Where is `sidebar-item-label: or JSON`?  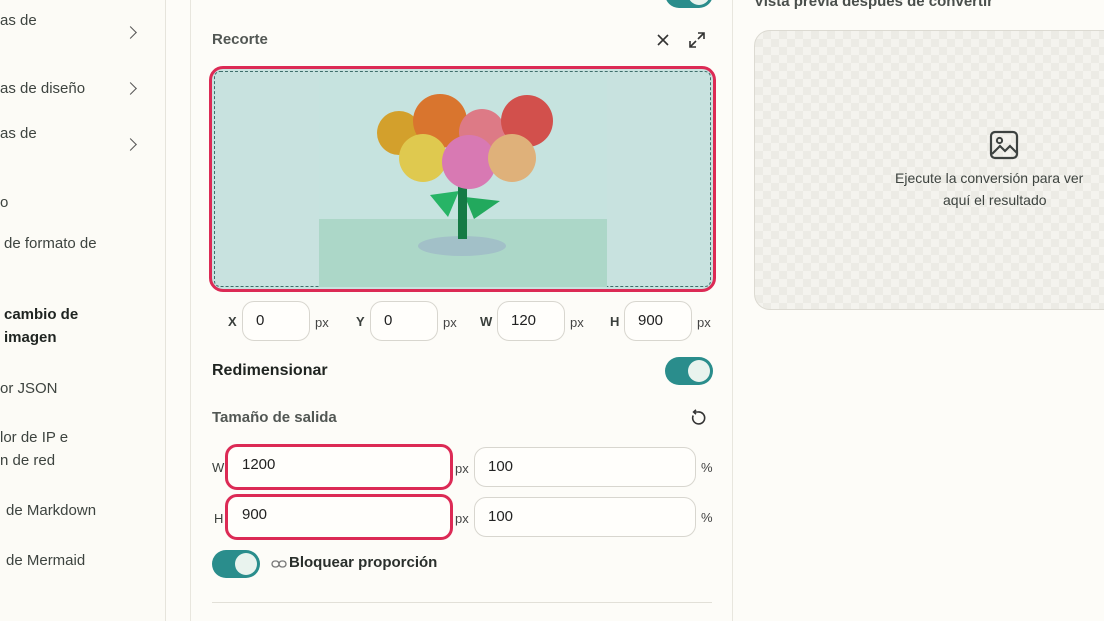 sidebar-item-label: or JSON is located at coordinates (29, 388).